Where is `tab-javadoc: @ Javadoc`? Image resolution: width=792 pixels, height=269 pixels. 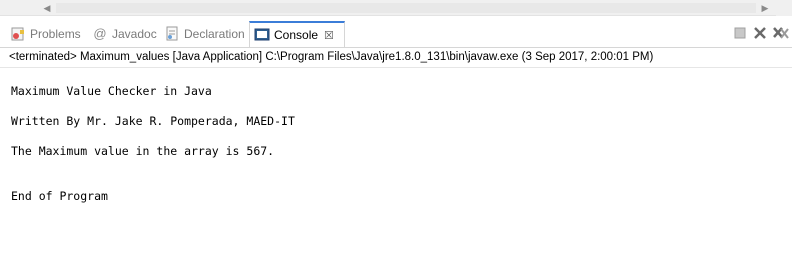
tab-javadoc: @ Javadoc is located at coordinates (124, 34).